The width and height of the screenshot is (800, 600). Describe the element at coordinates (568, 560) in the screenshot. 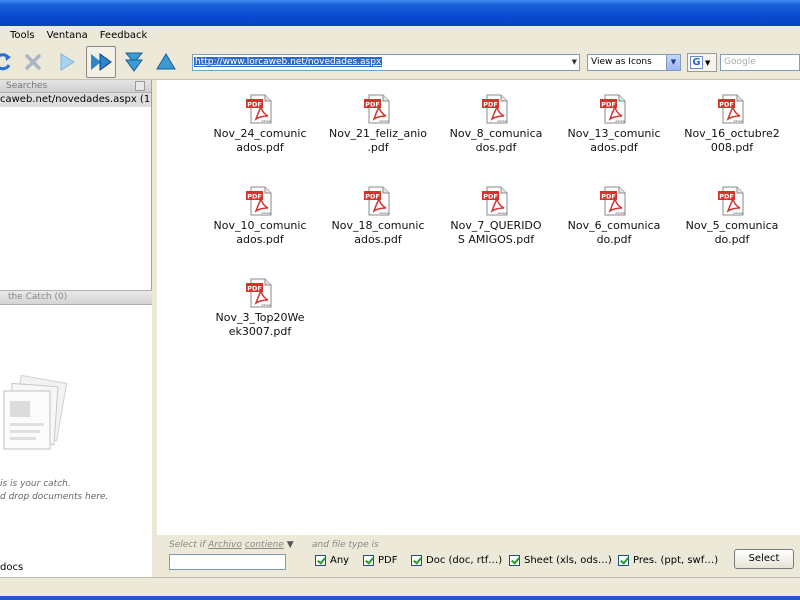

I see `checkbox-sheet-label: Sheet (xls, ods…)` at that location.